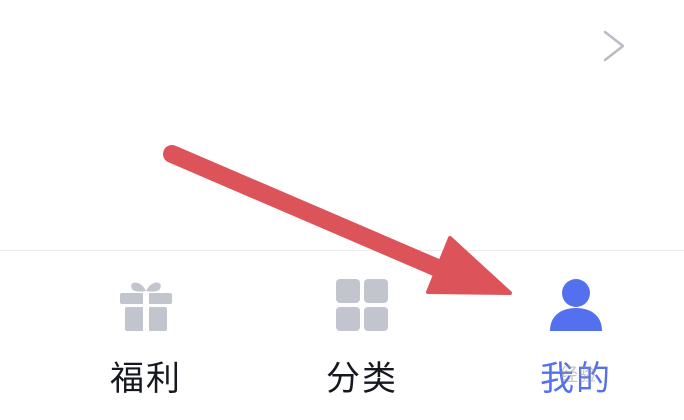 The height and width of the screenshot is (420, 684). I want to click on grid-icon, so click(362, 305).